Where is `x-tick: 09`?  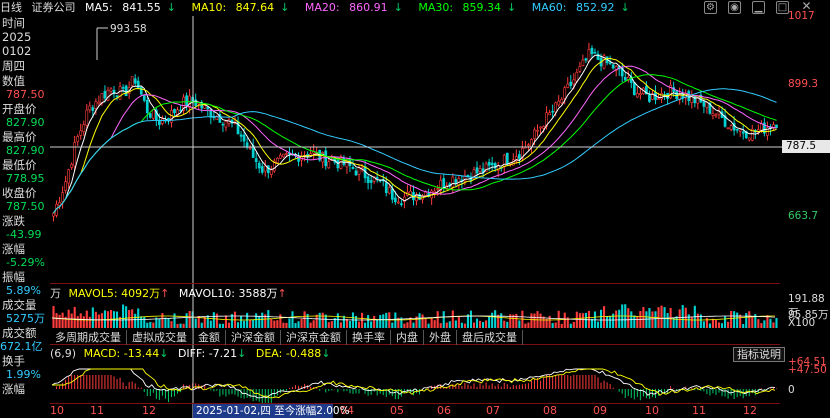
x-tick: 09 is located at coordinates (600, 410).